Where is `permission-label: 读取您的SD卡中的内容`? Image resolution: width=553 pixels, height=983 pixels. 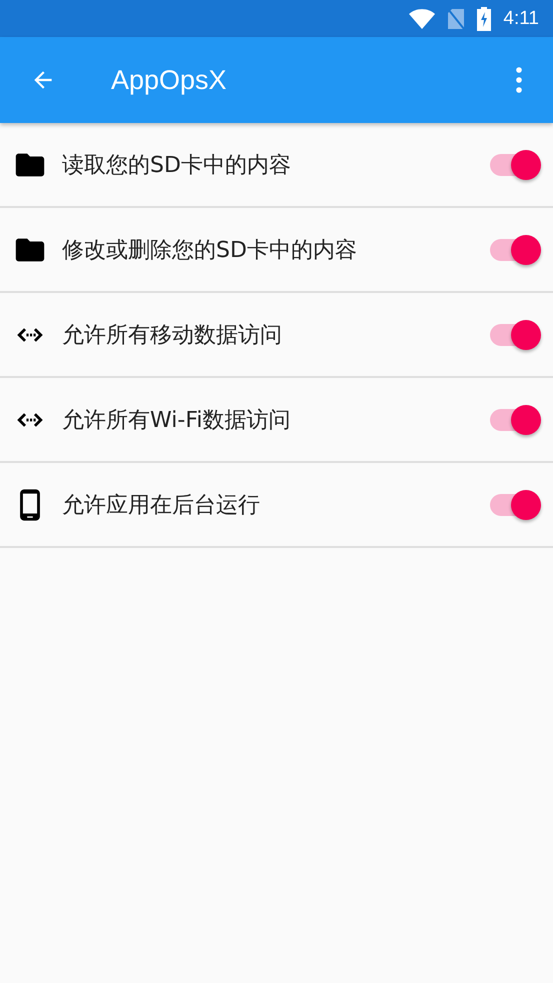 permission-label: 读取您的SD卡中的内容 is located at coordinates (177, 166).